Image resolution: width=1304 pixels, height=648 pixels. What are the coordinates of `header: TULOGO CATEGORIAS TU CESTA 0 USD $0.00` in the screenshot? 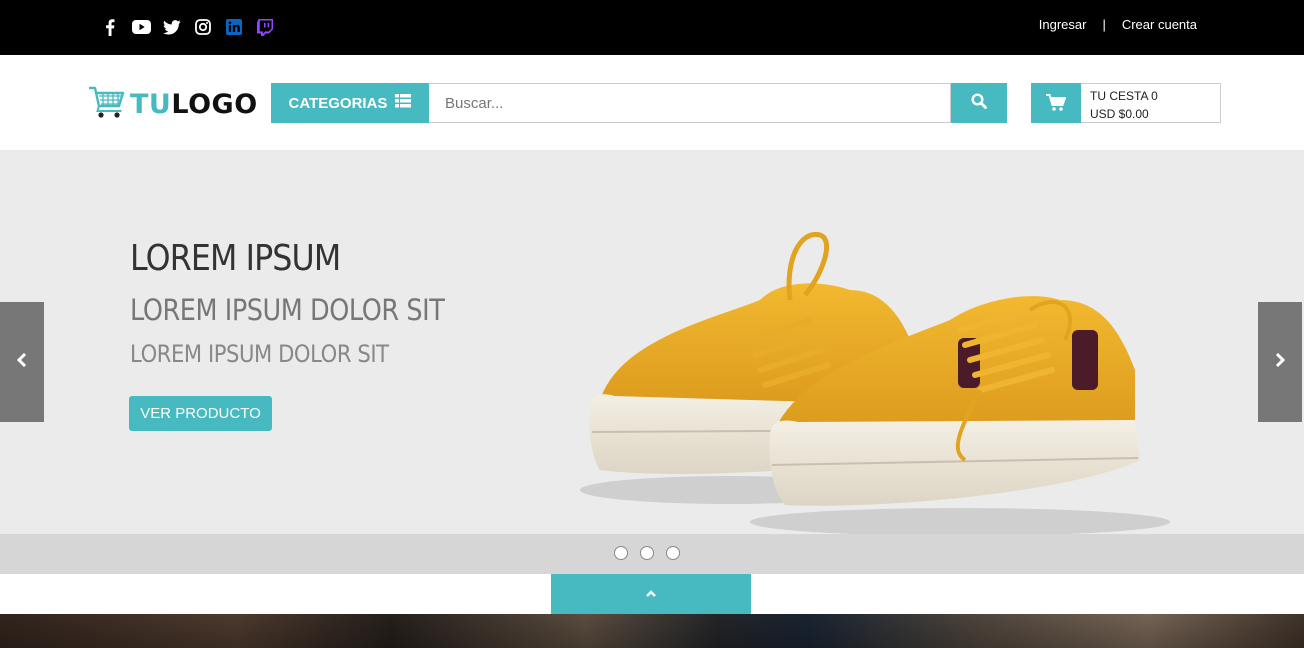 It's located at (652, 102).